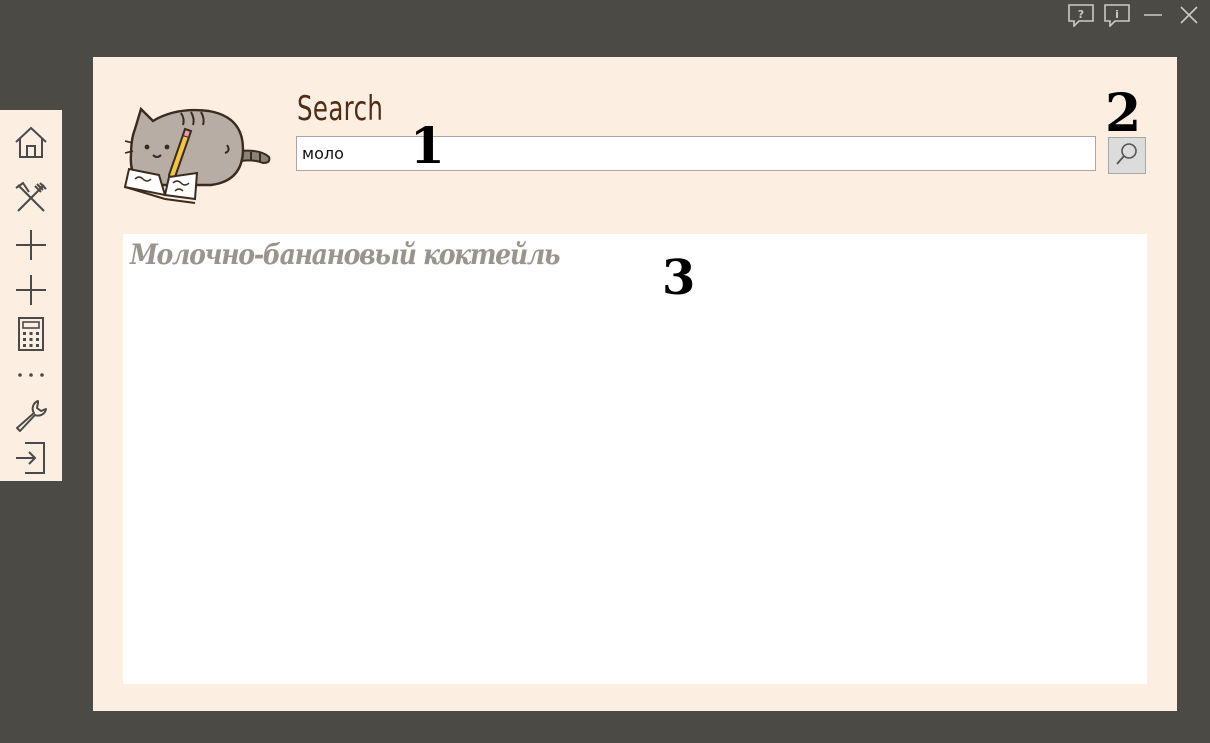 The image size is (1210, 743). Describe the element at coordinates (198, 158) in the screenshot. I see `cat-illustration` at that location.